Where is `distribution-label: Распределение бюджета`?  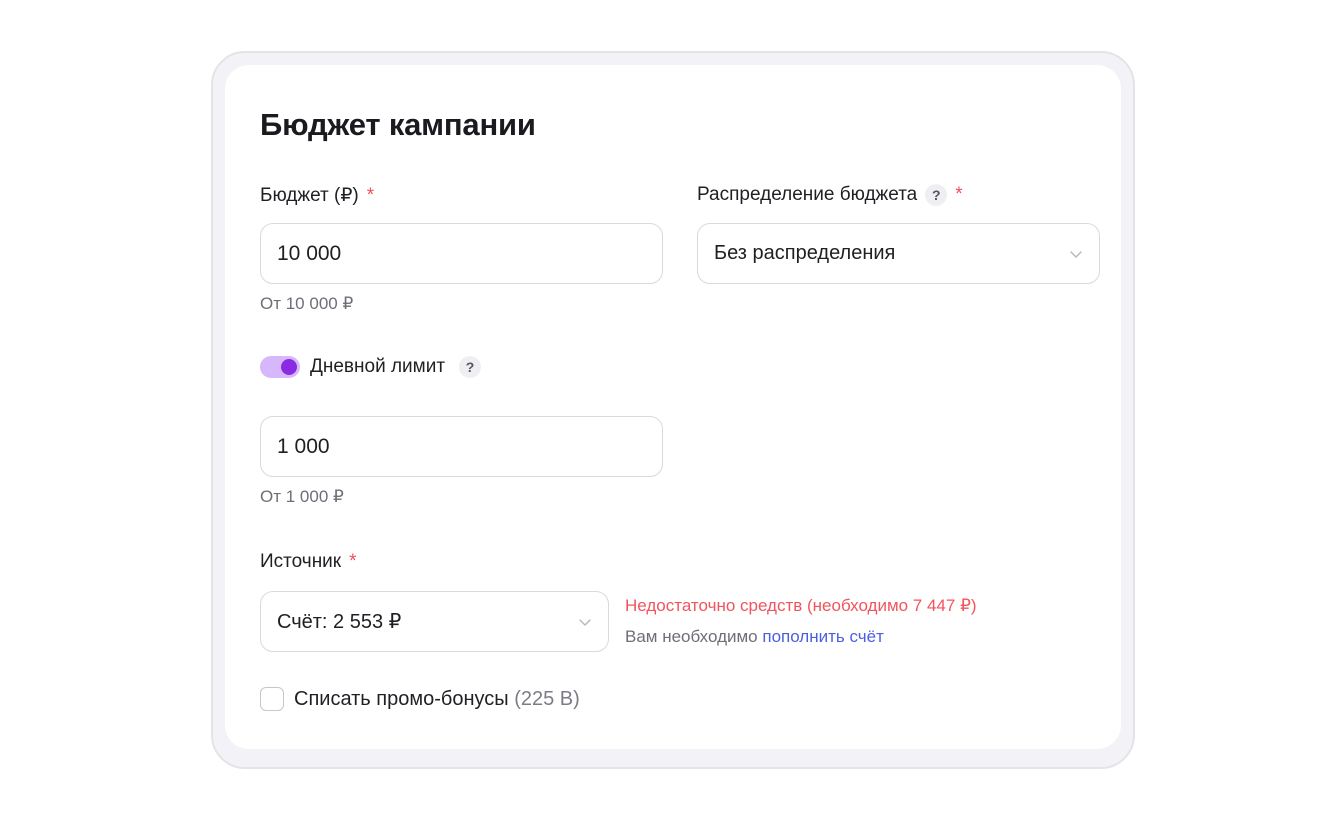 distribution-label: Распределение бюджета is located at coordinates (807, 194).